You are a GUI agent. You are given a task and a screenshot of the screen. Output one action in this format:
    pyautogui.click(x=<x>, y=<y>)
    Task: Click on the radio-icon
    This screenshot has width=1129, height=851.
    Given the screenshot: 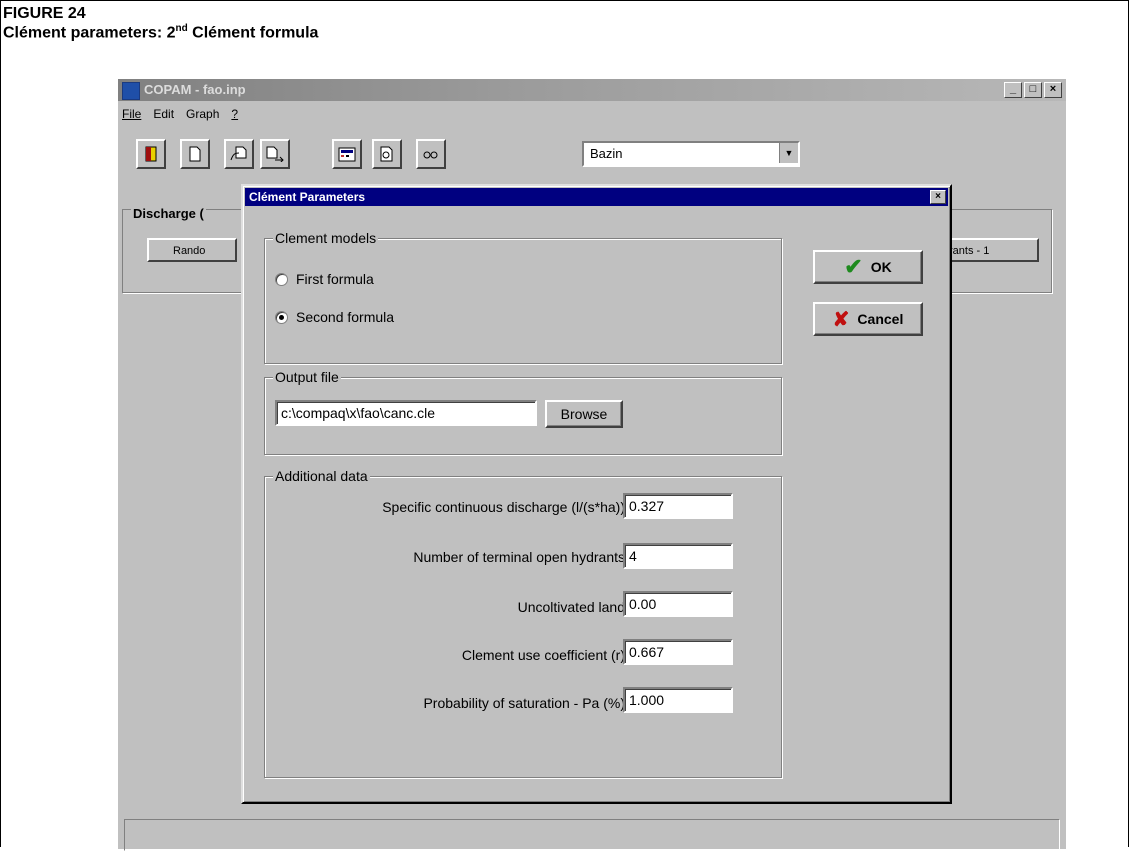 What is the action you would take?
    pyautogui.click(x=281, y=279)
    